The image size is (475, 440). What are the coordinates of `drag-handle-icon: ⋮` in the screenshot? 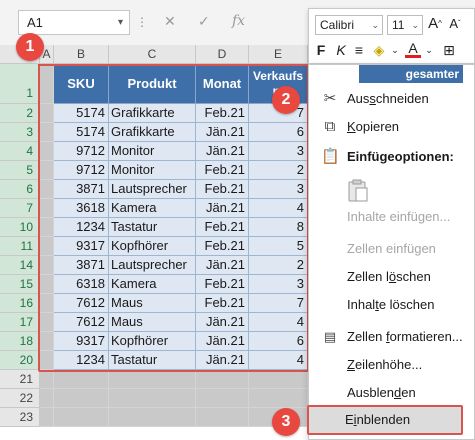 It's located at (142, 22).